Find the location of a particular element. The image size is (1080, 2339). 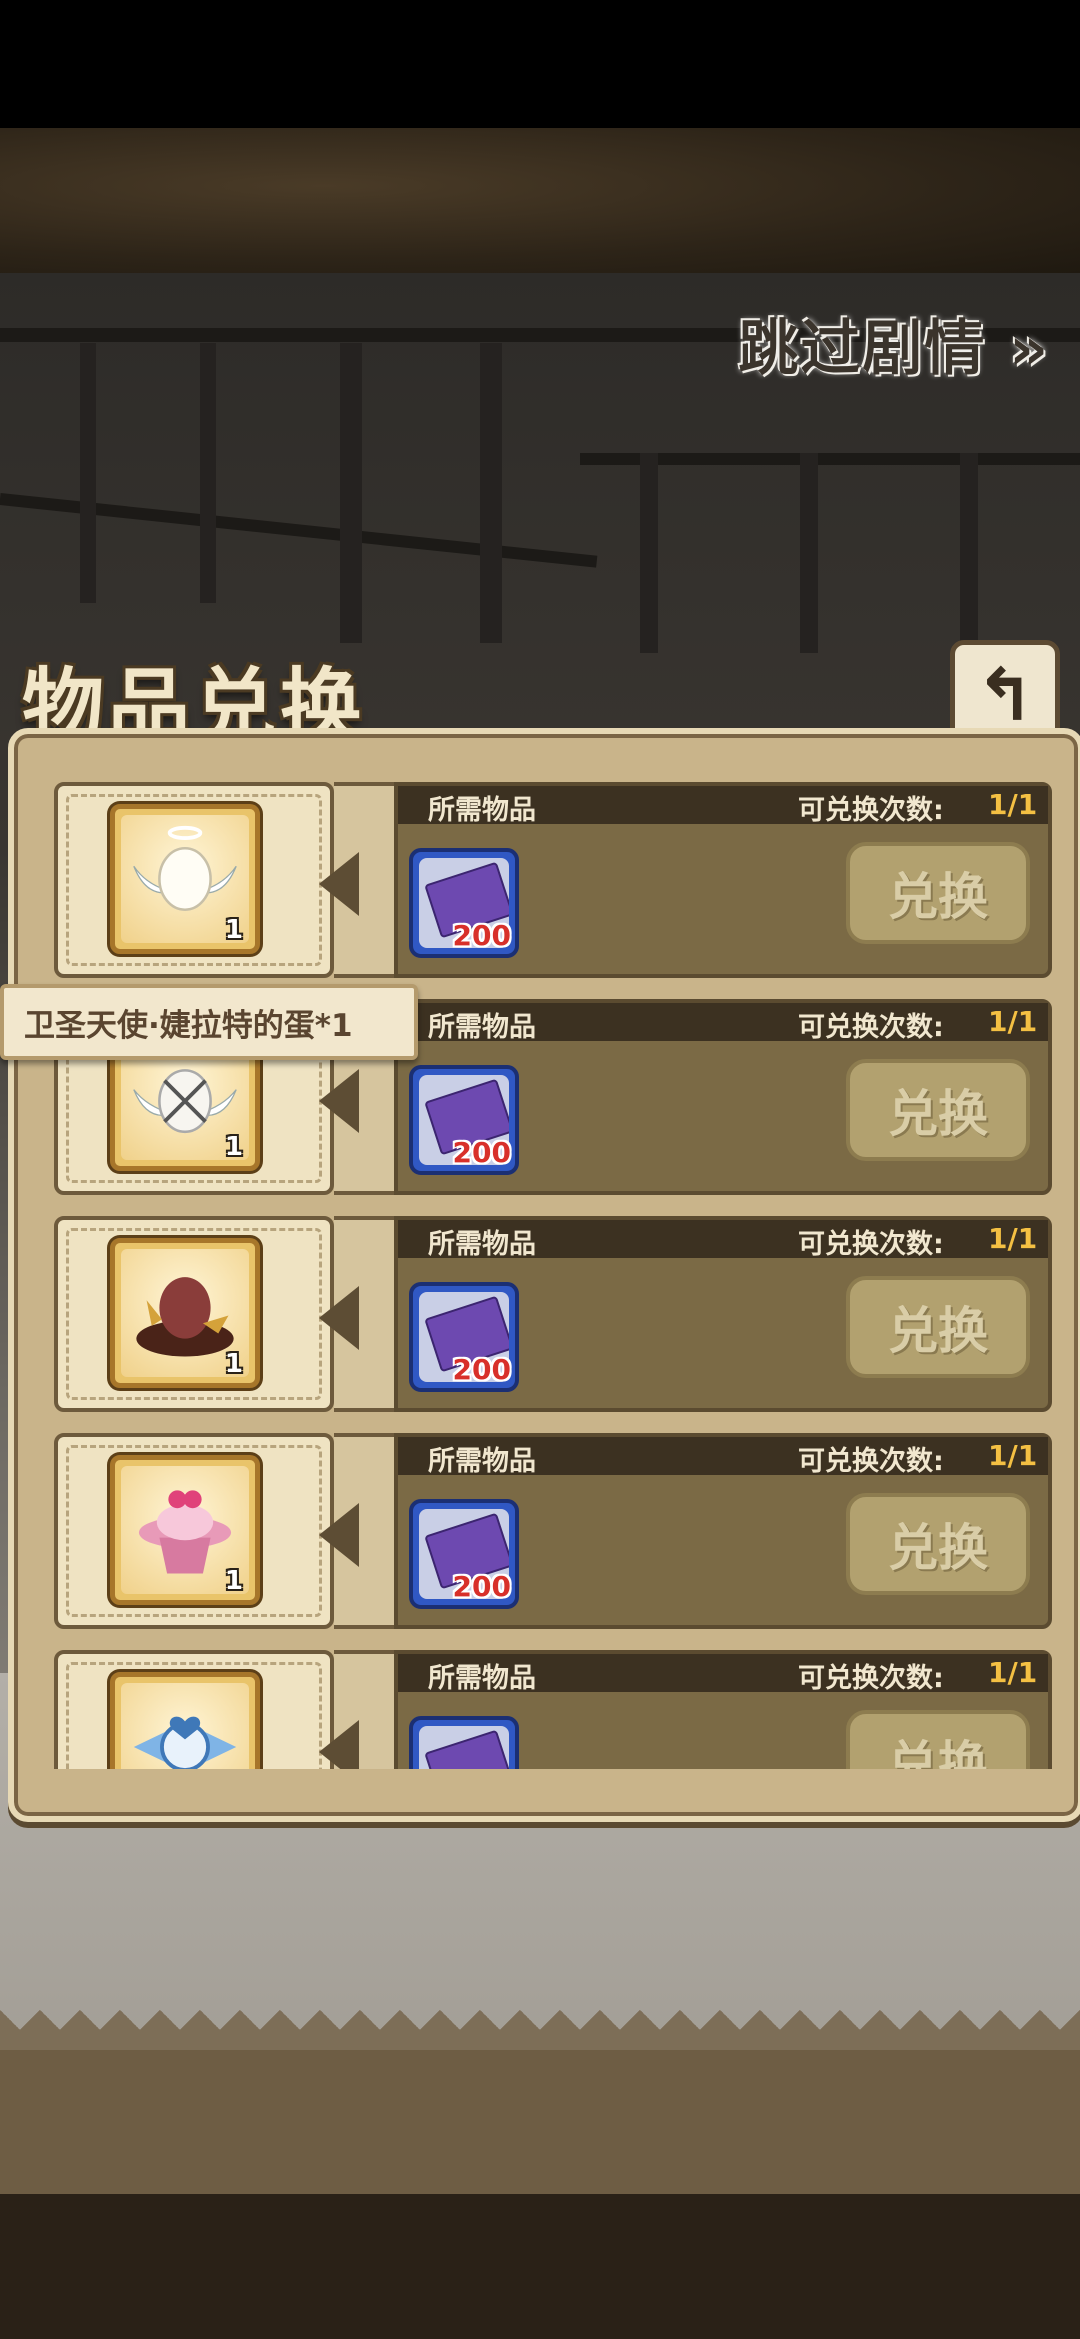

back-arrow-icon: ↰ is located at coordinates (1005, 695).